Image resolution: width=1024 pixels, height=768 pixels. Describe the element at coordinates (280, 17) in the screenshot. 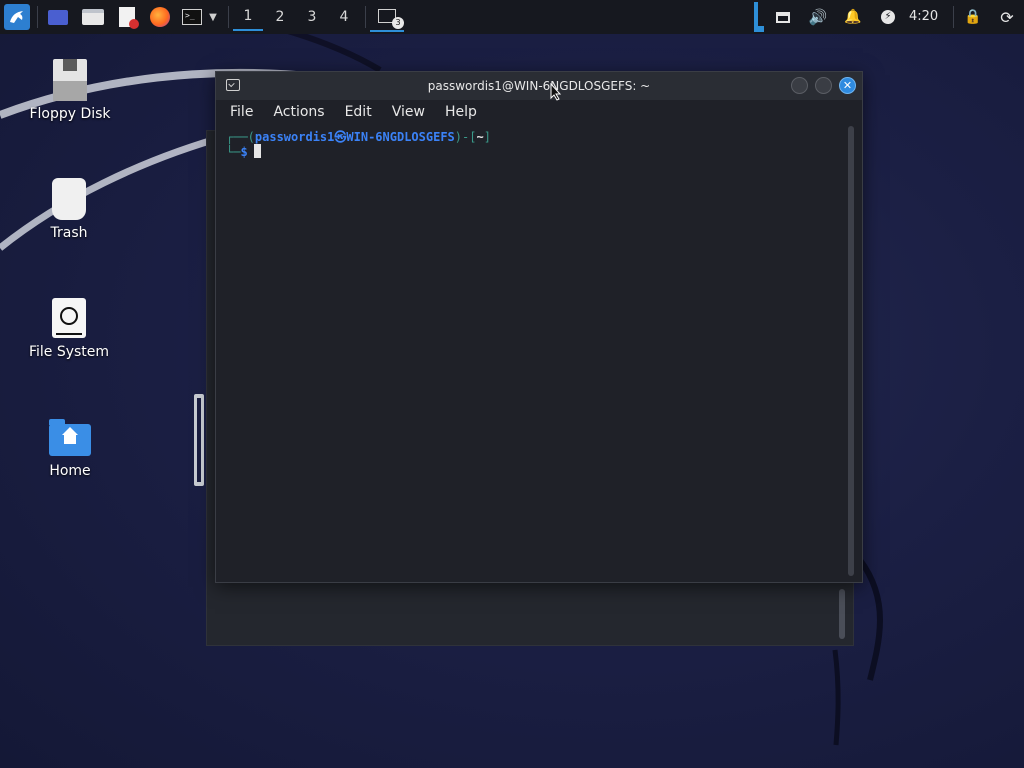

I see `workspace-2: 2` at that location.